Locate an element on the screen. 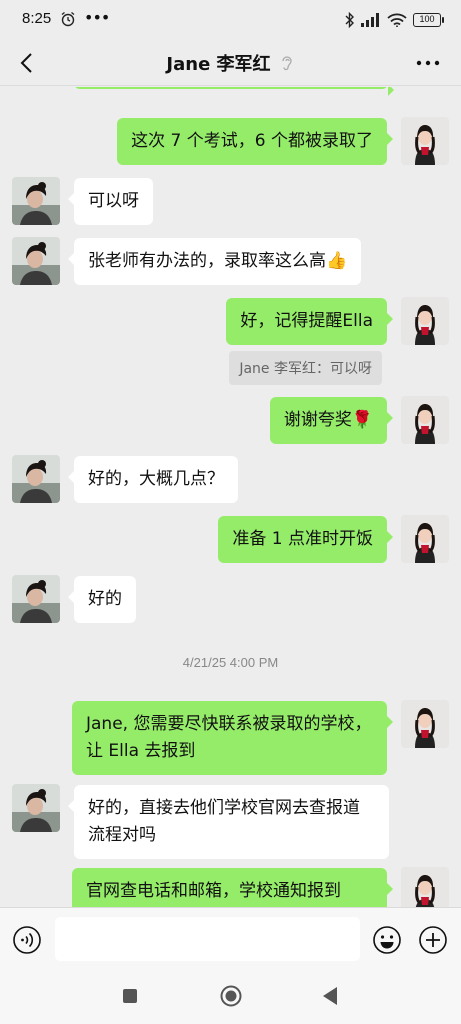 The width and height of the screenshot is (461, 1024). emoji-icon is located at coordinates (387, 940).